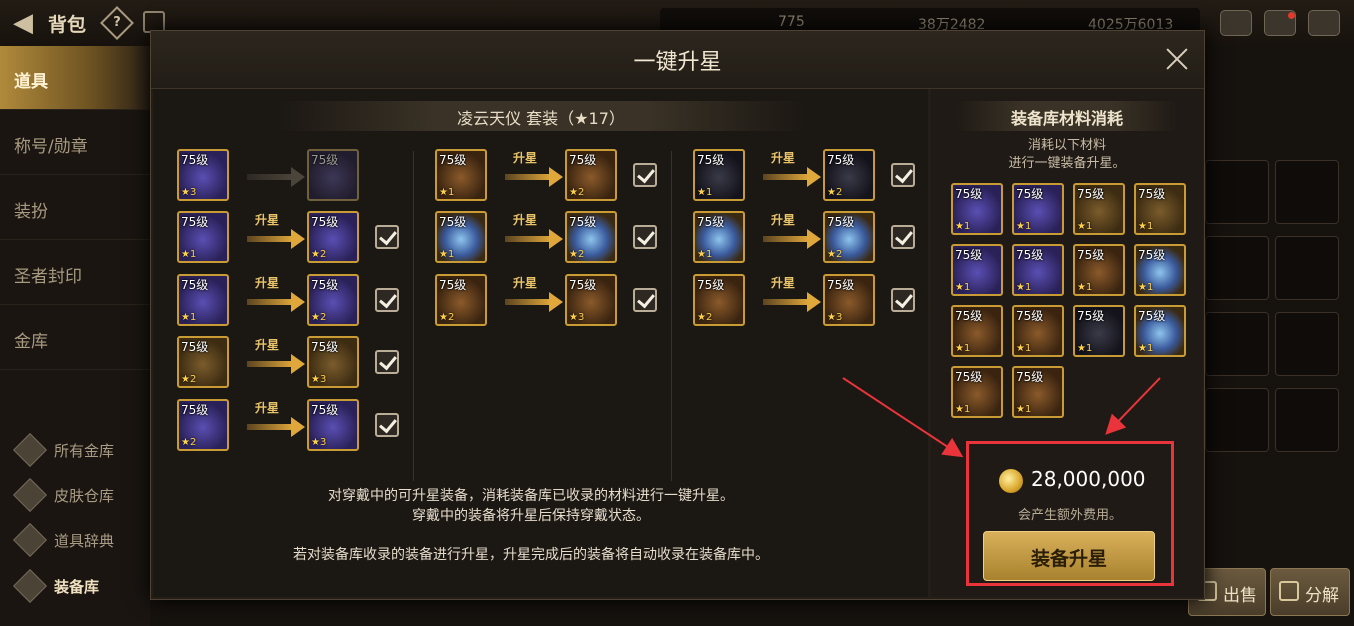 This screenshot has height=626, width=1354. What do you see at coordinates (903, 417) in the screenshot?
I see `annotation-arrow-left` at bounding box center [903, 417].